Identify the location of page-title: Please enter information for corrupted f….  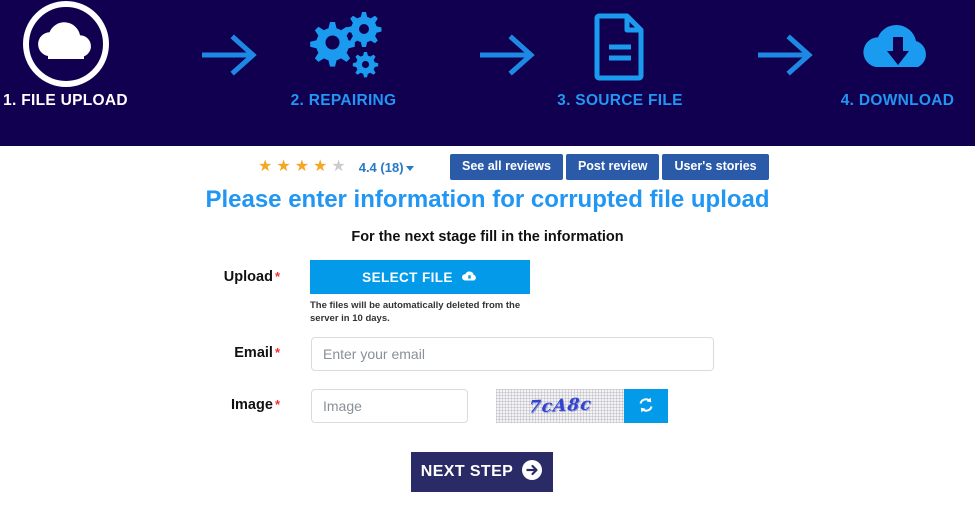
(487, 199).